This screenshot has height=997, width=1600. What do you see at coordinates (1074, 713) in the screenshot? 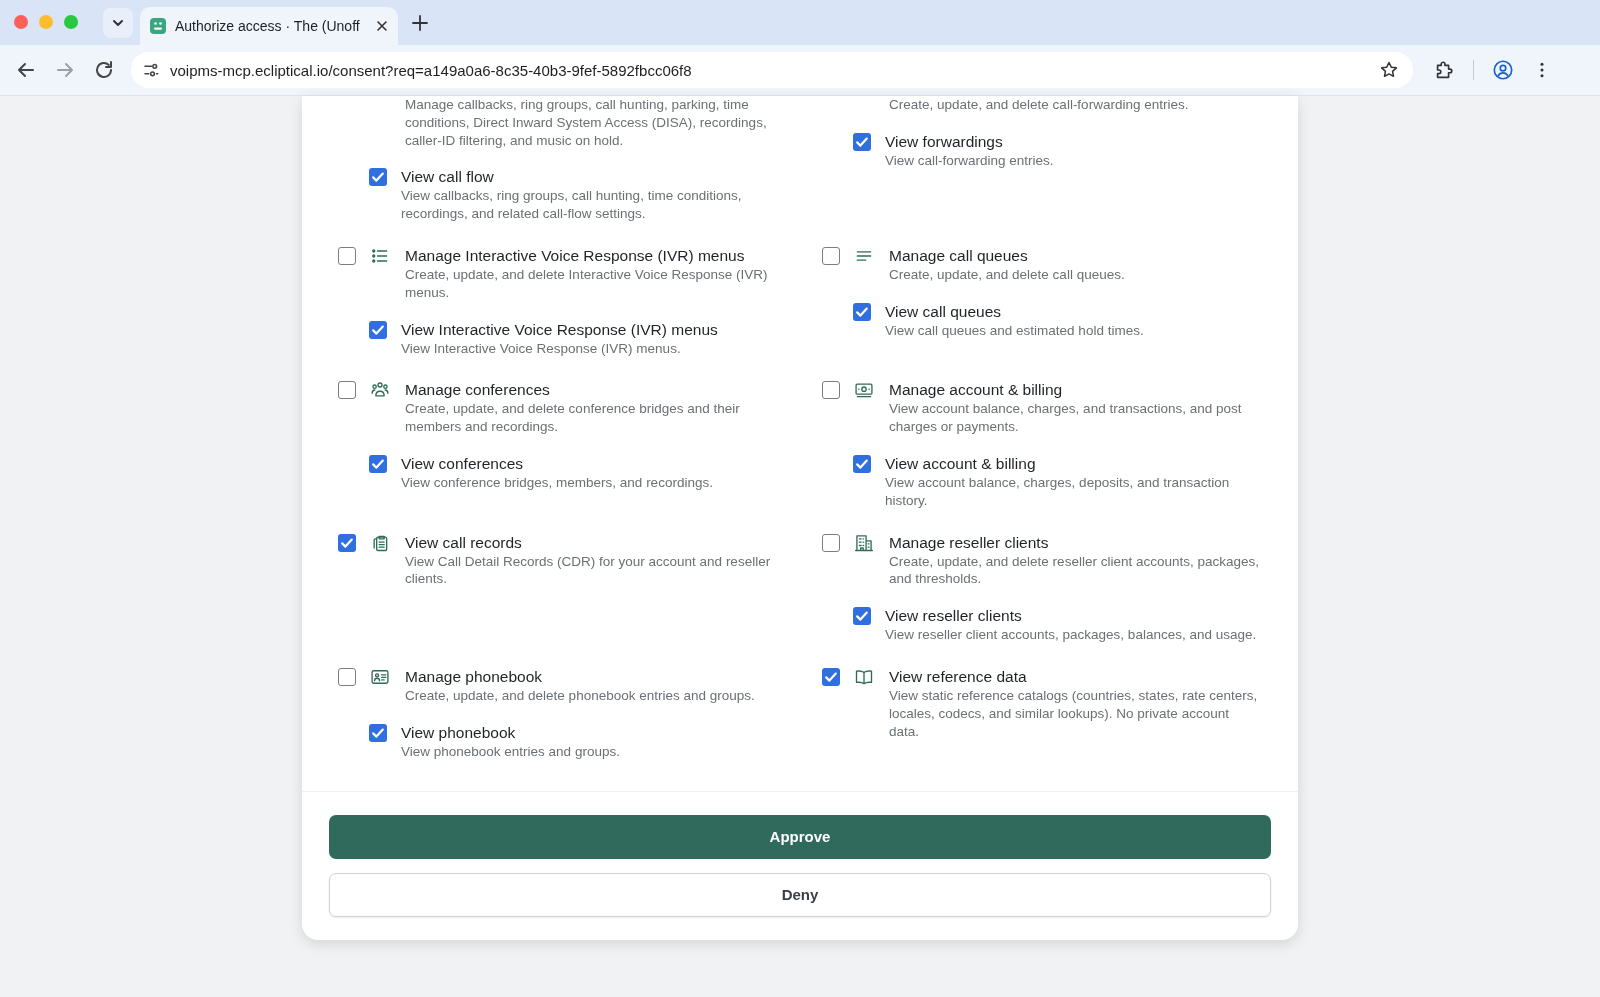
I see `scope-description: View static reference catalogs (countries, states, rate centers, locales, codecs, and similar lookups). No private account data.` at bounding box center [1074, 713].